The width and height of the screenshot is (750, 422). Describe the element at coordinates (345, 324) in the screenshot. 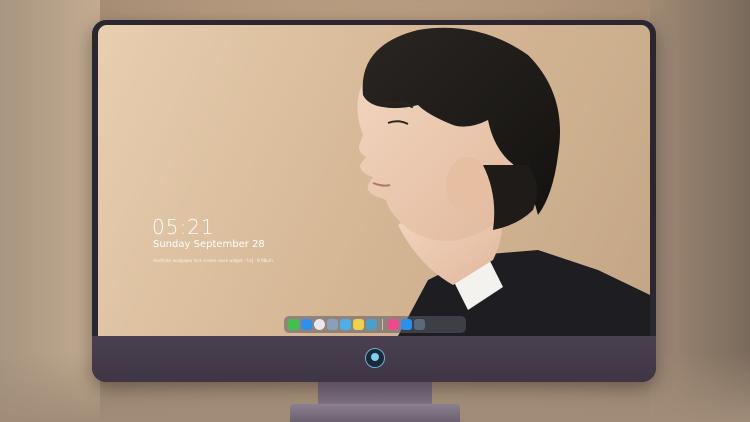

I see `claquette-icon` at that location.